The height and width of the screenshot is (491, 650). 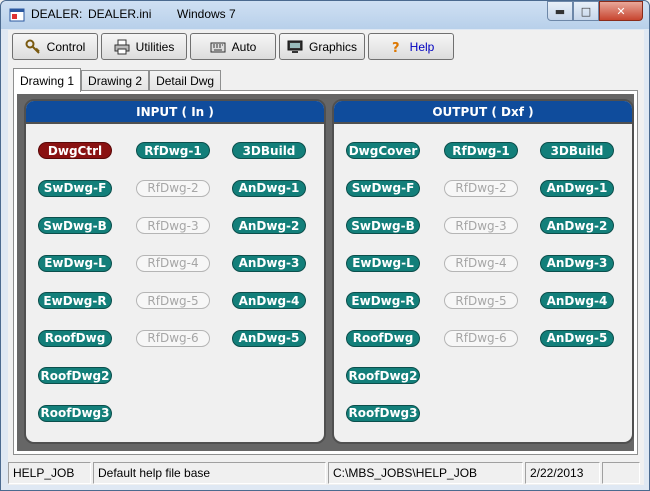 What do you see at coordinates (75, 263) in the screenshot?
I see `input-ewdwg-l-button: EwDwg-L` at bounding box center [75, 263].